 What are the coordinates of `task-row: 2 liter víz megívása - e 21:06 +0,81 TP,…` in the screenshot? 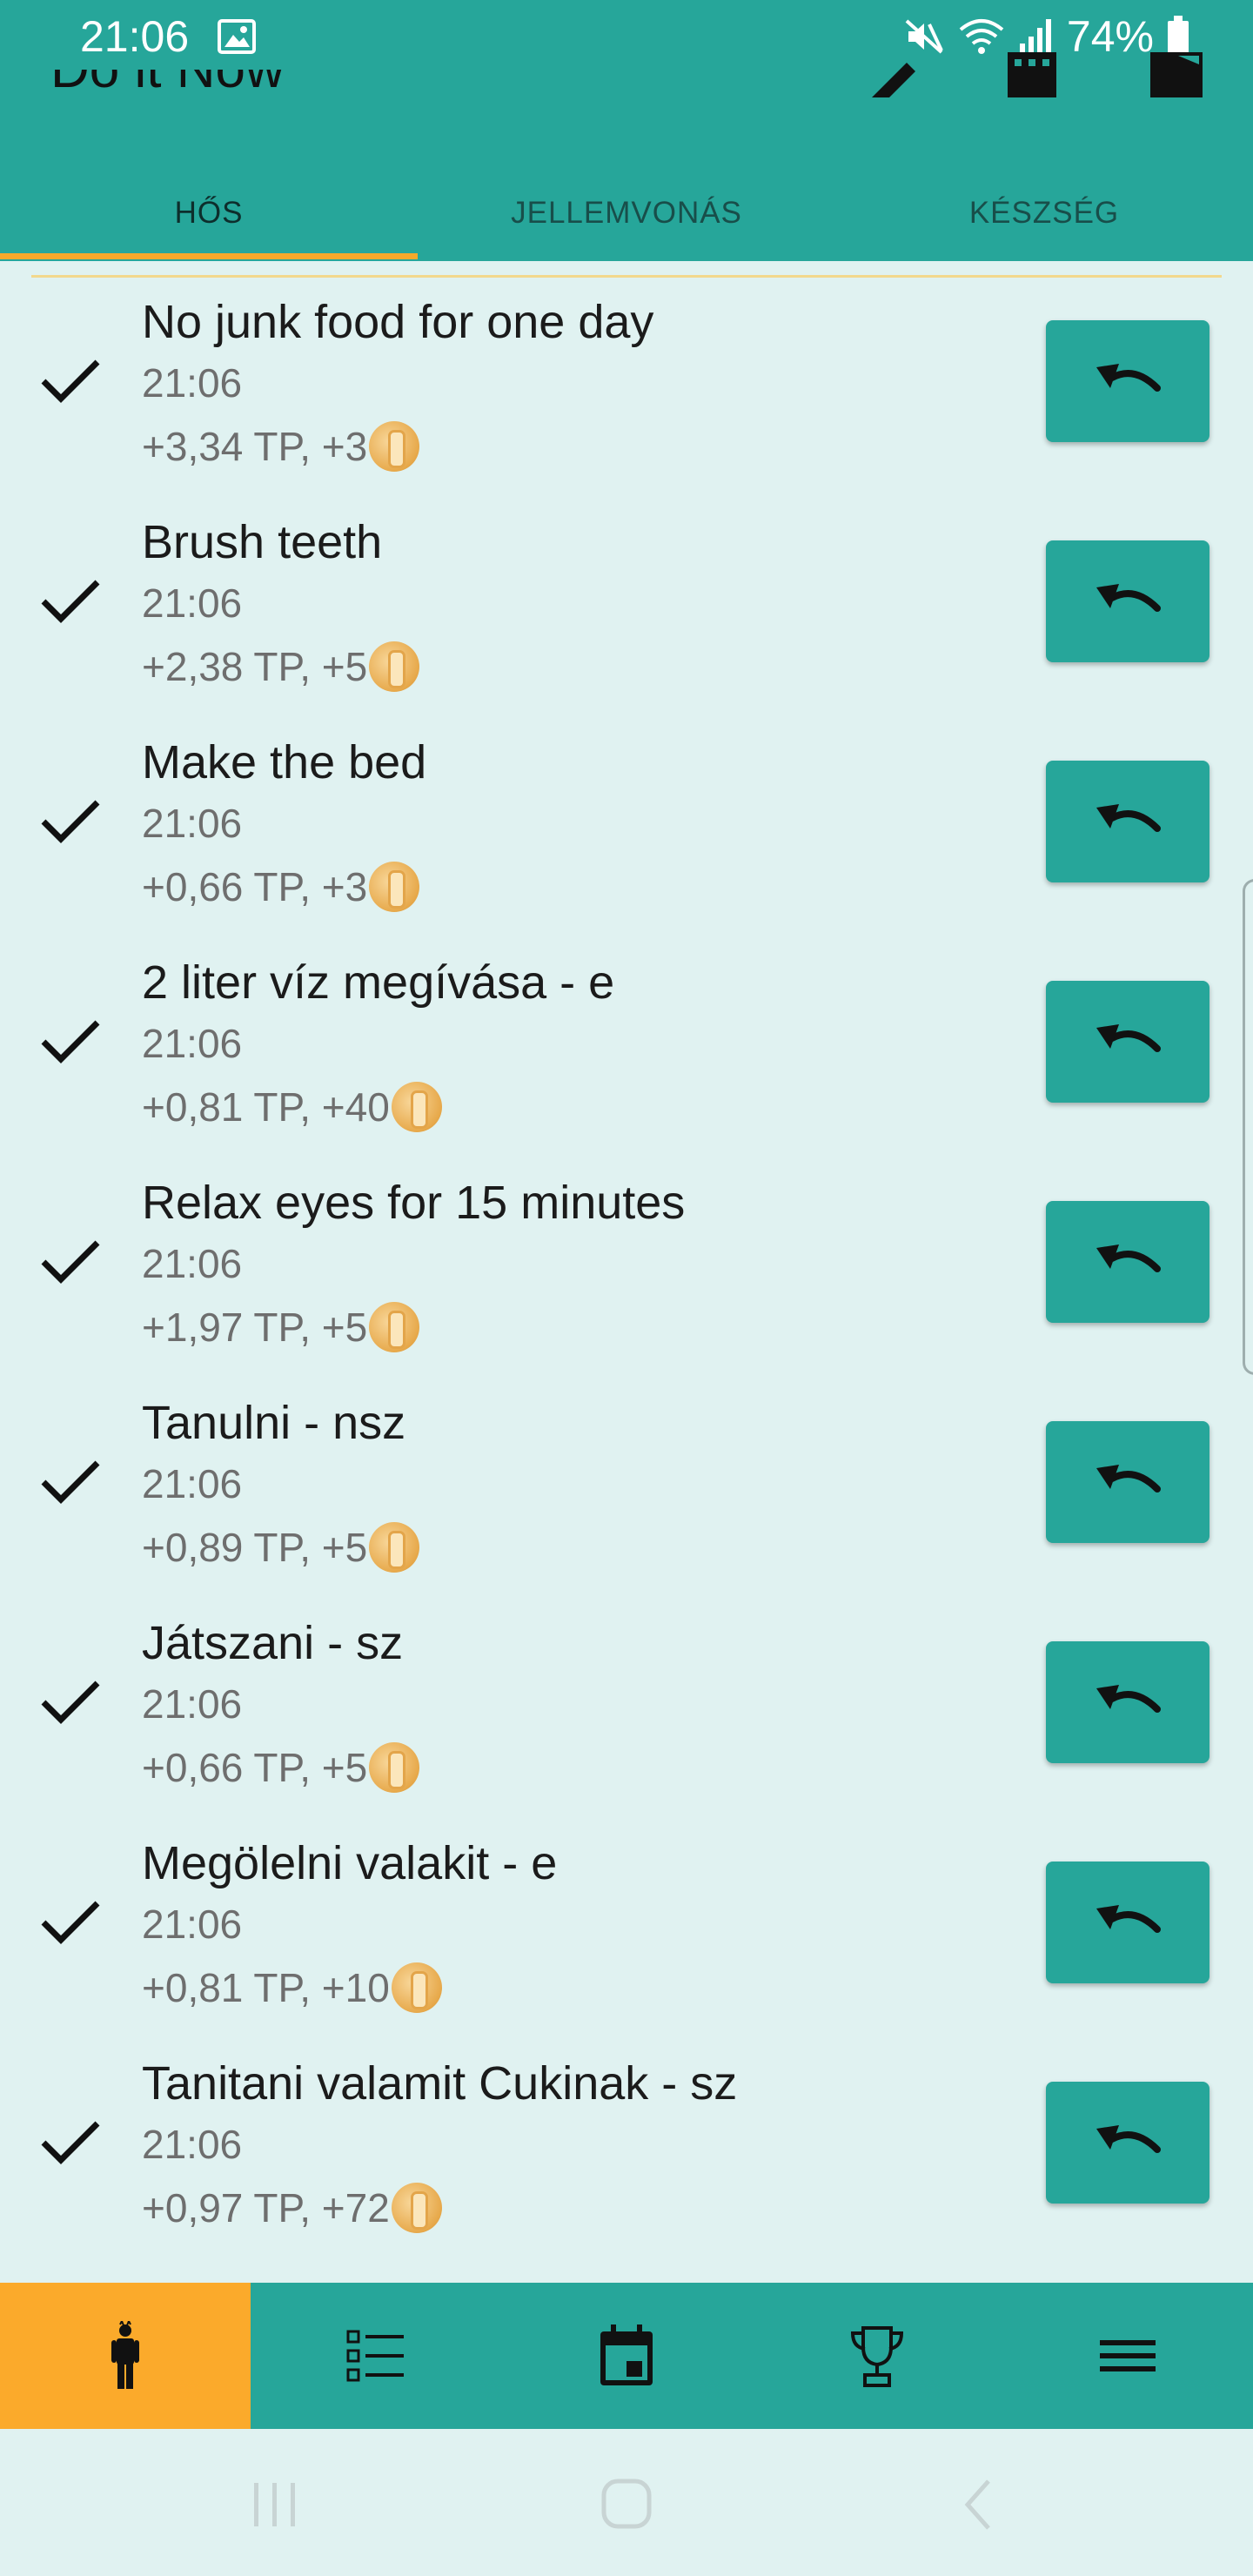 It's located at (626, 1049).